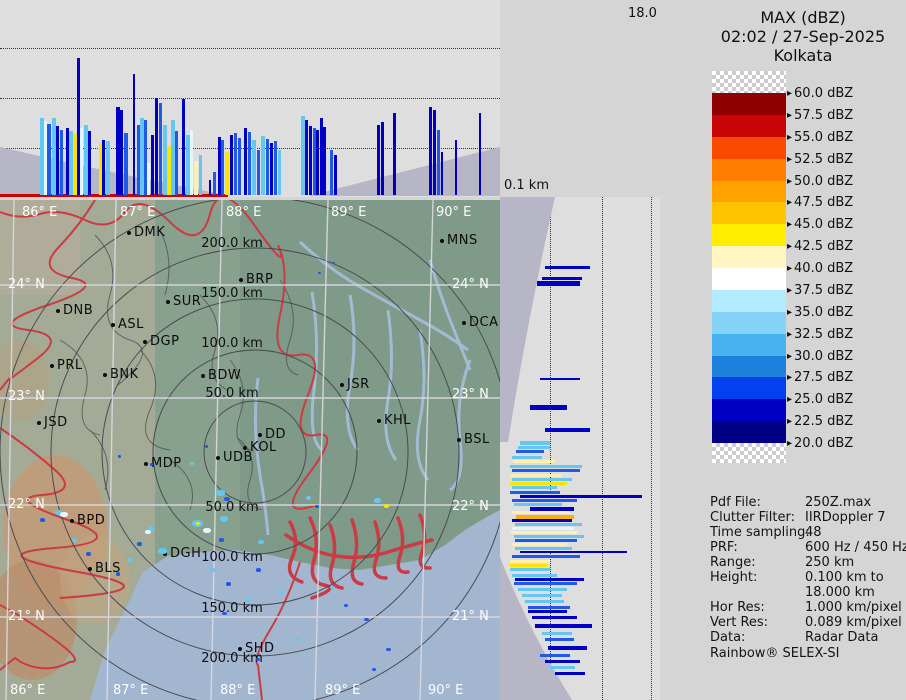  I want to click on metadata-label: PRF:, so click(724, 547).